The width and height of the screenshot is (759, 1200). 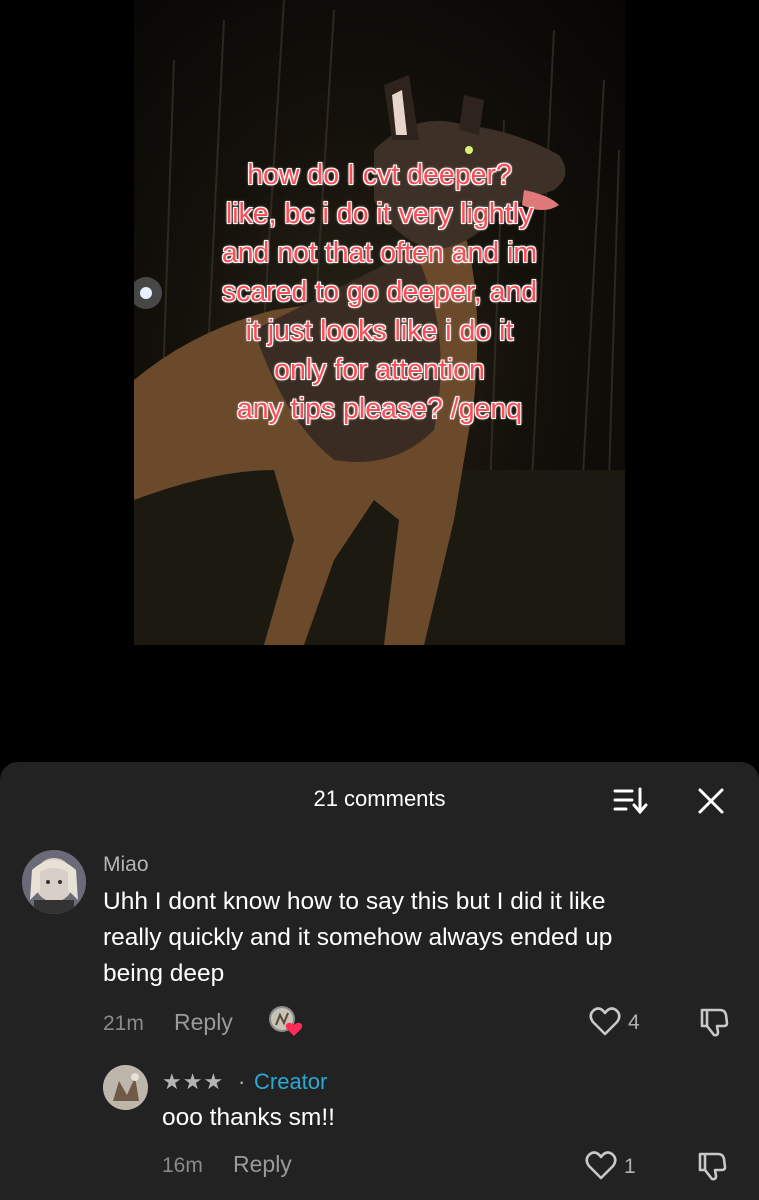 I want to click on comment-time: 21m, so click(x=123, y=1023).